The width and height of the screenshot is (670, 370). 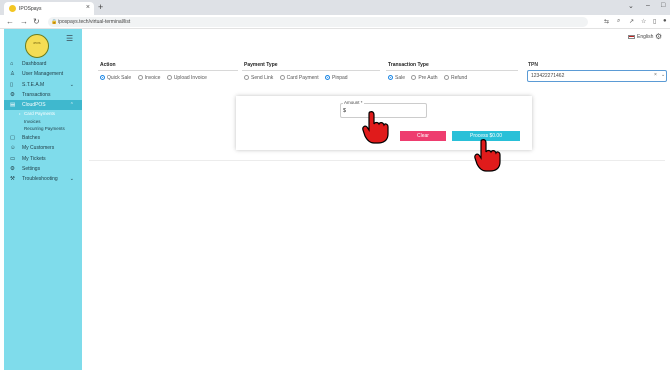 What do you see at coordinates (148, 78) in the screenshot?
I see `radio-invoice: Invoice` at bounding box center [148, 78].